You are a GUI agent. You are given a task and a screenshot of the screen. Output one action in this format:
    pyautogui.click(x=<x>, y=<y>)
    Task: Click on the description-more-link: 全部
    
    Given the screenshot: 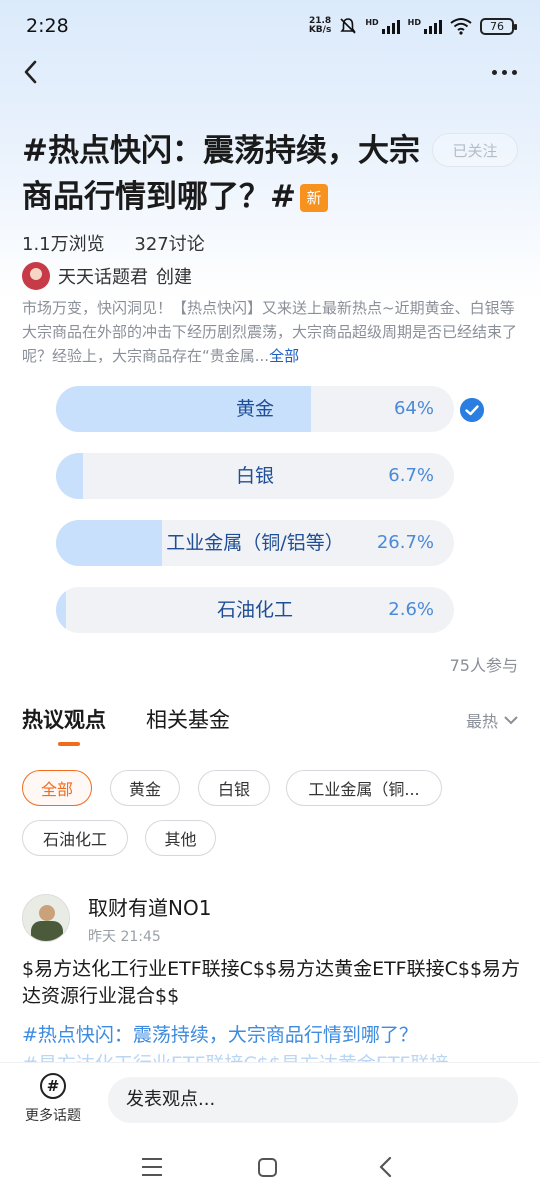 What is the action you would take?
    pyautogui.click(x=284, y=356)
    